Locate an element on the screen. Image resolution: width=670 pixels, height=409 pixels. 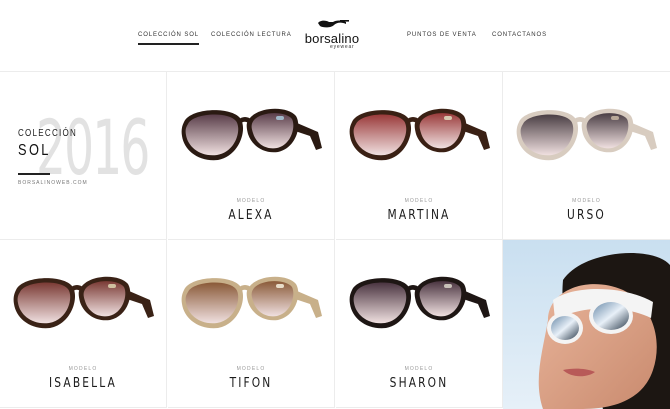
model-name: SHARON is located at coordinates (419, 383).